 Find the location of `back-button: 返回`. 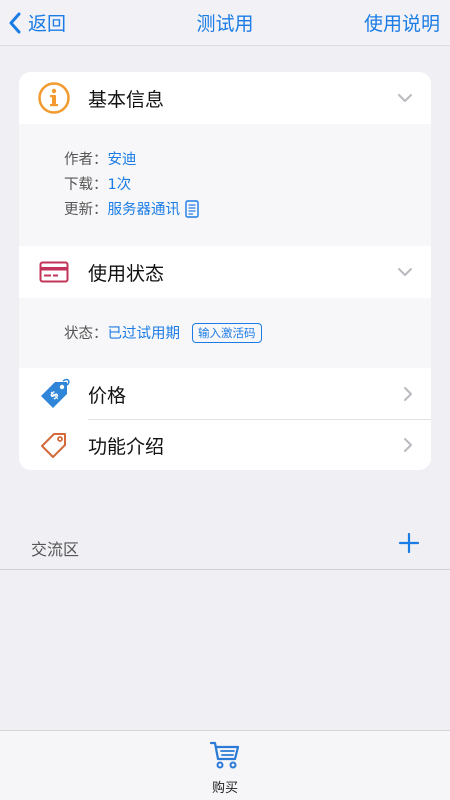

back-button: 返回 is located at coordinates (37, 22).